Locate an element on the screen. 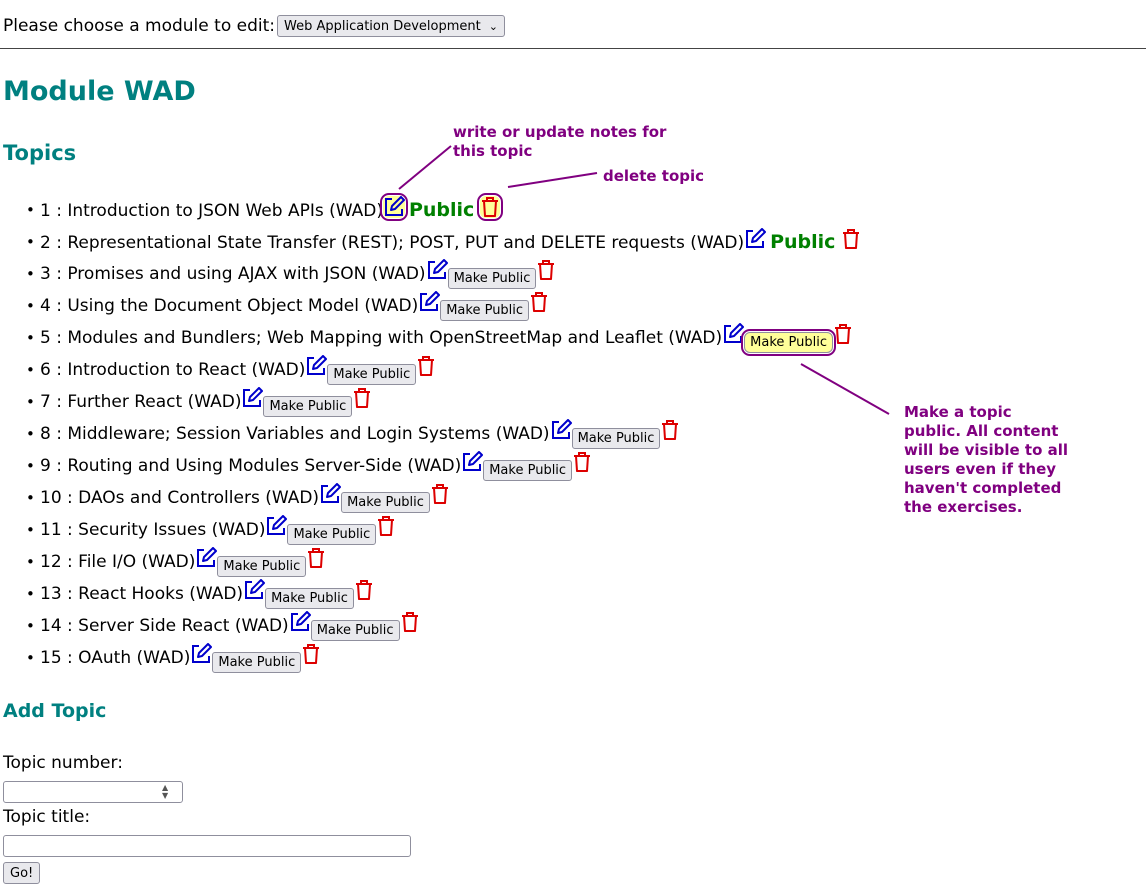  annotation-notes-line: this topic is located at coordinates (493, 151).